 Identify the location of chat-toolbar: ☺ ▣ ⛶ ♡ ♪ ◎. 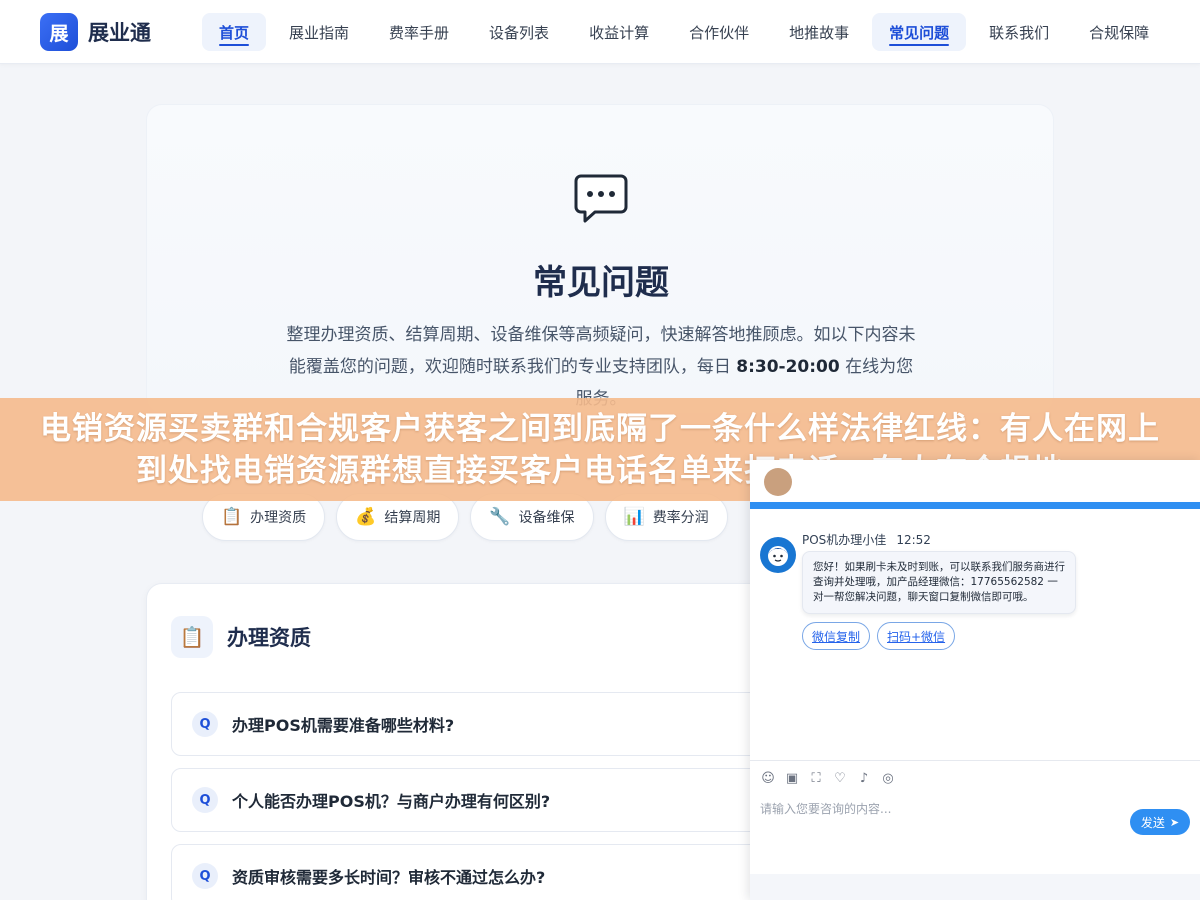
(832, 778).